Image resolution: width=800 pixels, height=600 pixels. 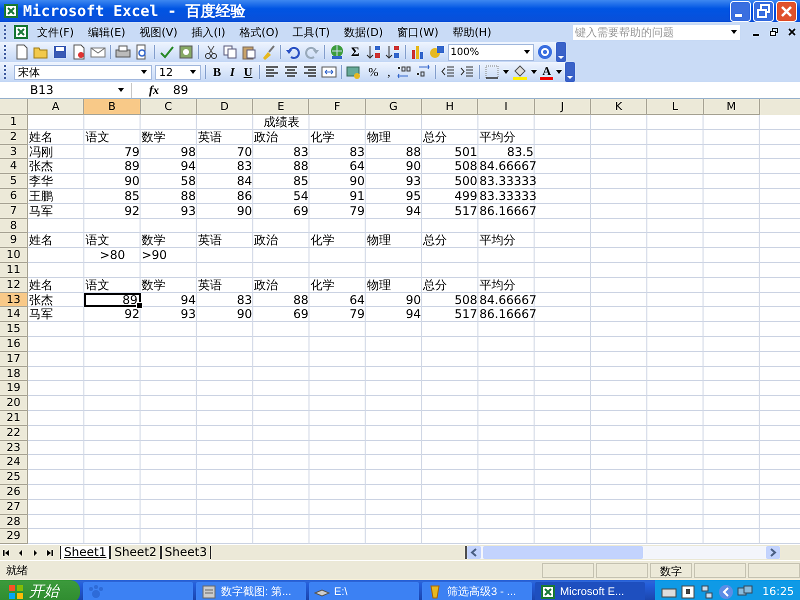 What do you see at coordinates (14, 418) in the screenshot?
I see `row-header: 21` at bounding box center [14, 418].